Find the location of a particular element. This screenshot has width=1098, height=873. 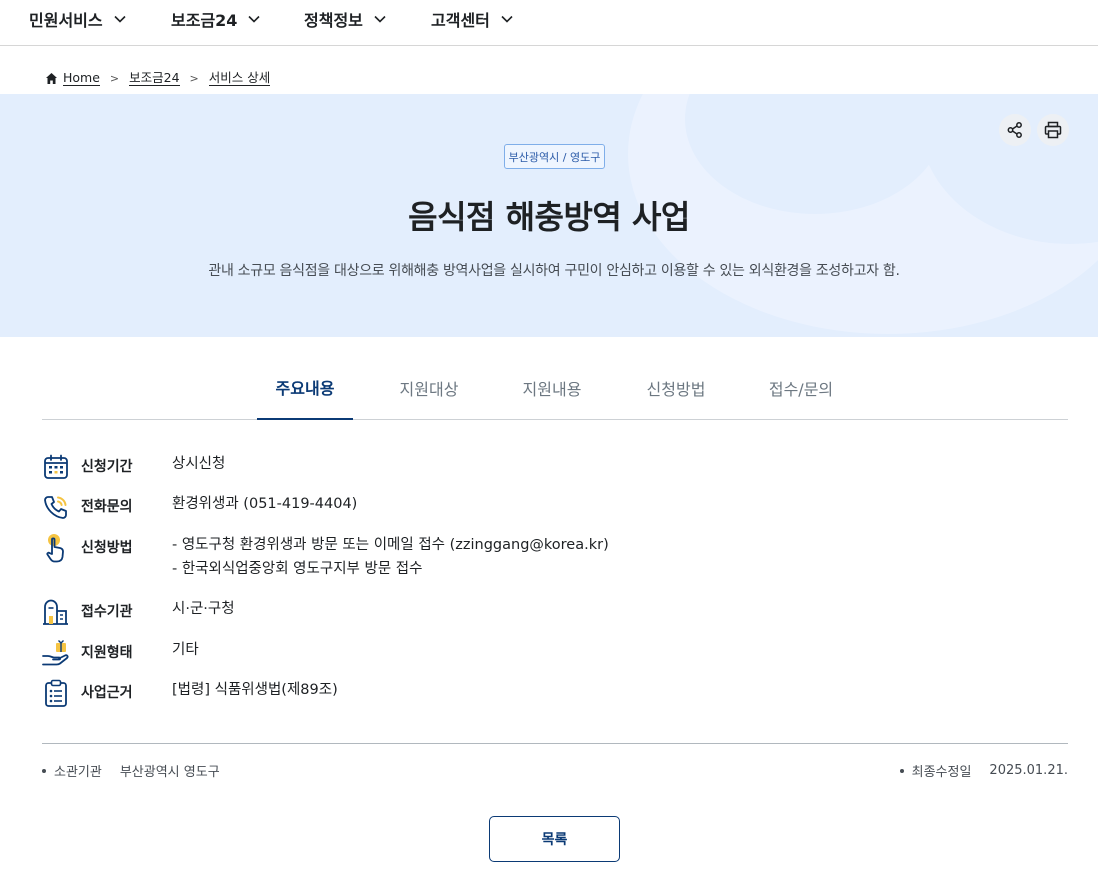

print-button is located at coordinates (1053, 130).